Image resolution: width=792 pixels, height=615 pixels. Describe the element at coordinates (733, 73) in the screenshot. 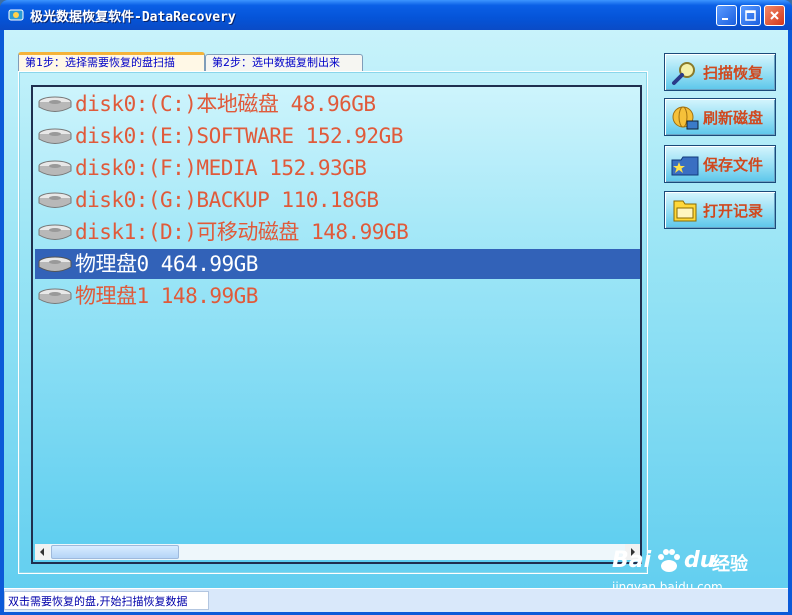

I see `scan-recover-label: 扫描恢复` at that location.